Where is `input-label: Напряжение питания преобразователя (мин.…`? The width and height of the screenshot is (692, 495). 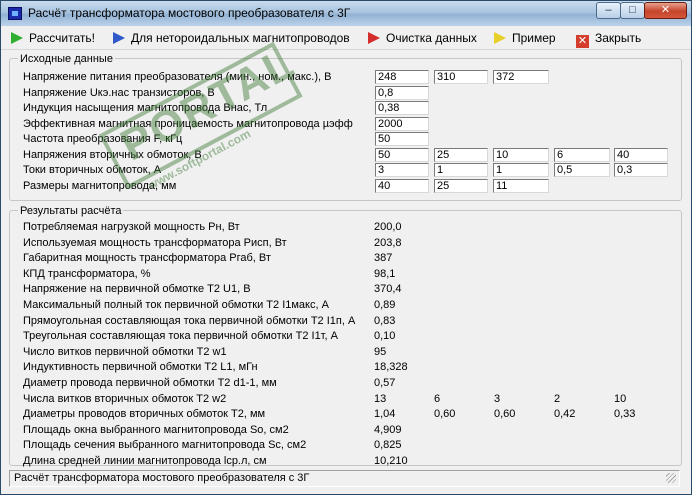
input-label: Напряжение питания преобразователя (мин.… is located at coordinates (177, 77).